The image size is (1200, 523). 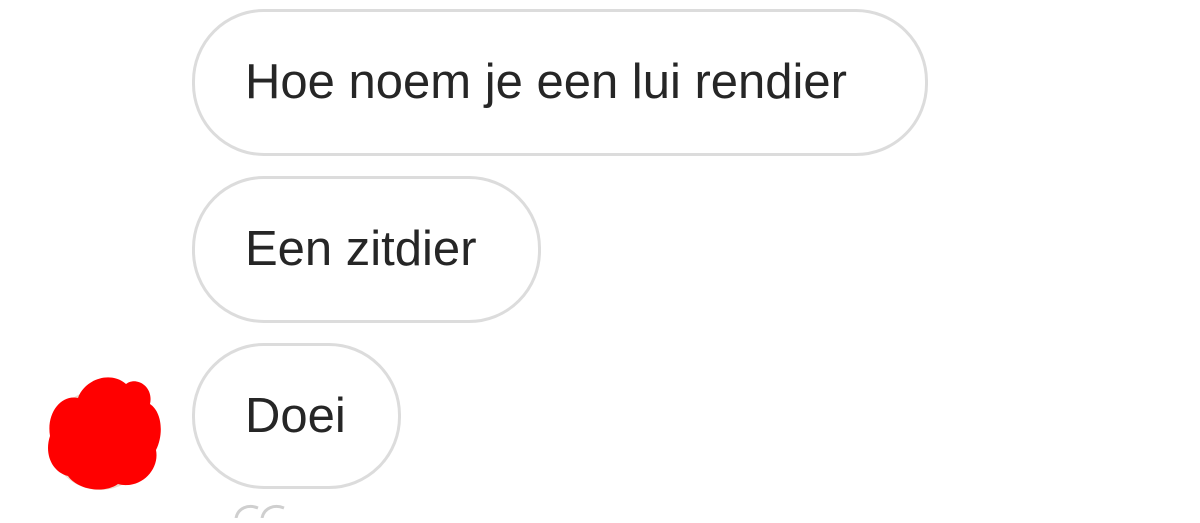 I want to click on message-bubble: Doei, so click(x=296, y=416).